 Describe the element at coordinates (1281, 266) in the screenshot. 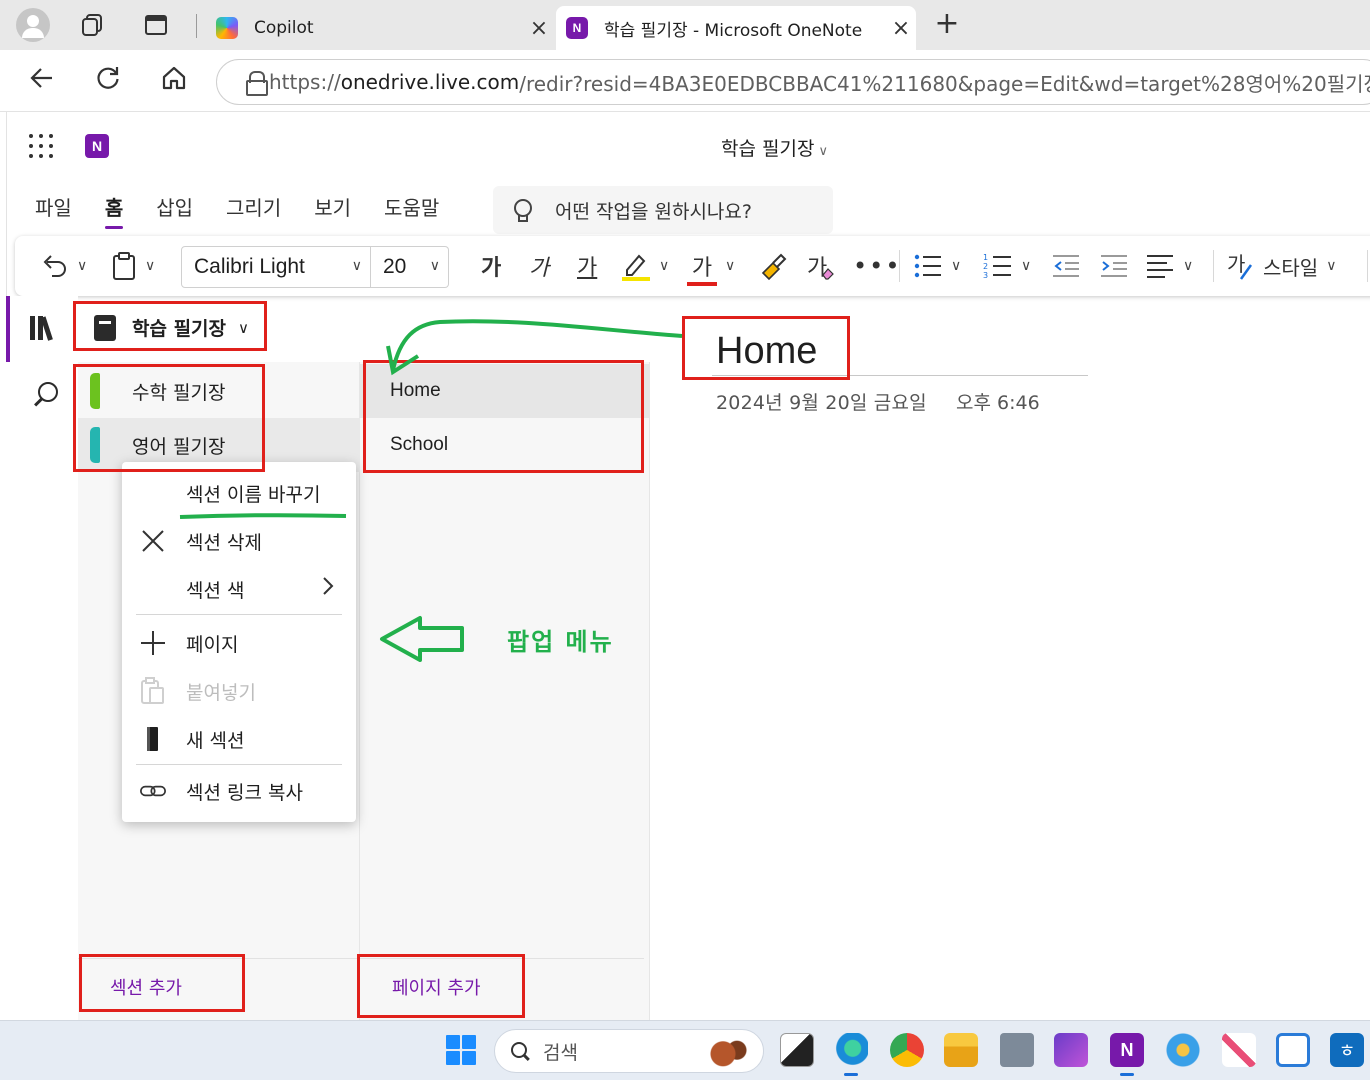

I see `styles-button: 가 스타일 ∨` at that location.